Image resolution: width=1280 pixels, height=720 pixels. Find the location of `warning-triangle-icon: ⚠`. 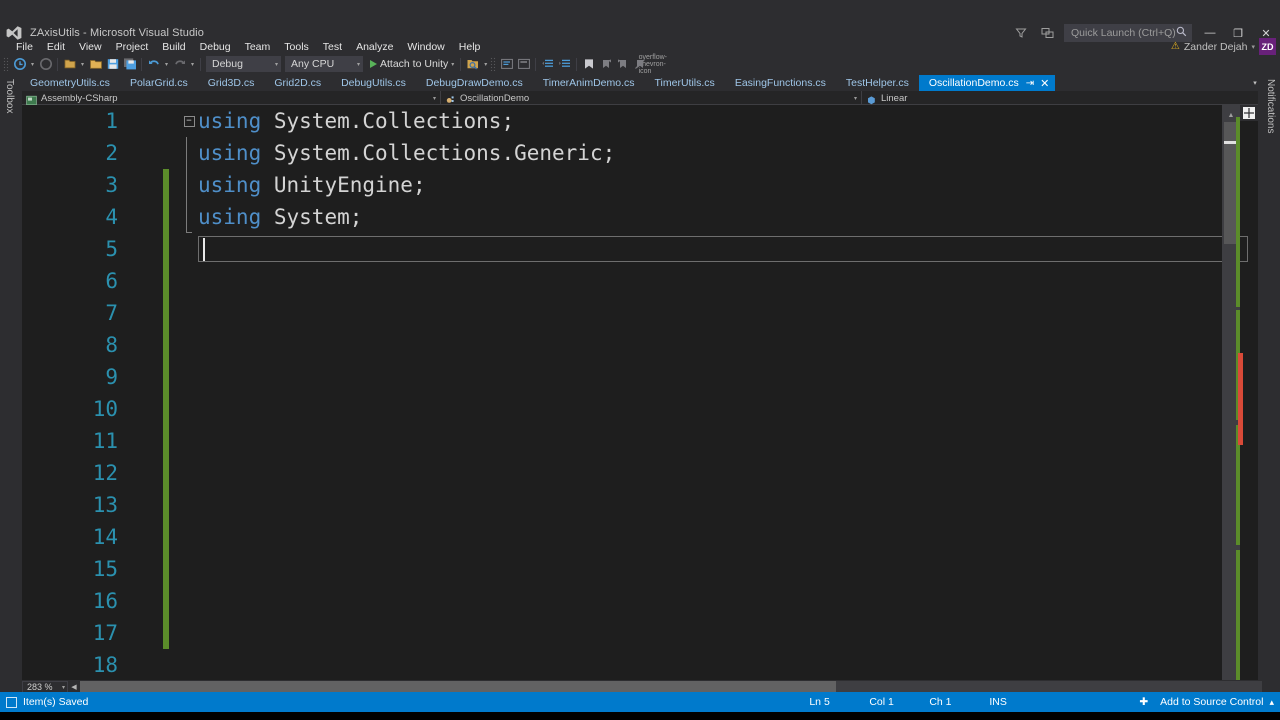

warning-triangle-icon: ⚠ is located at coordinates (1175, 46).